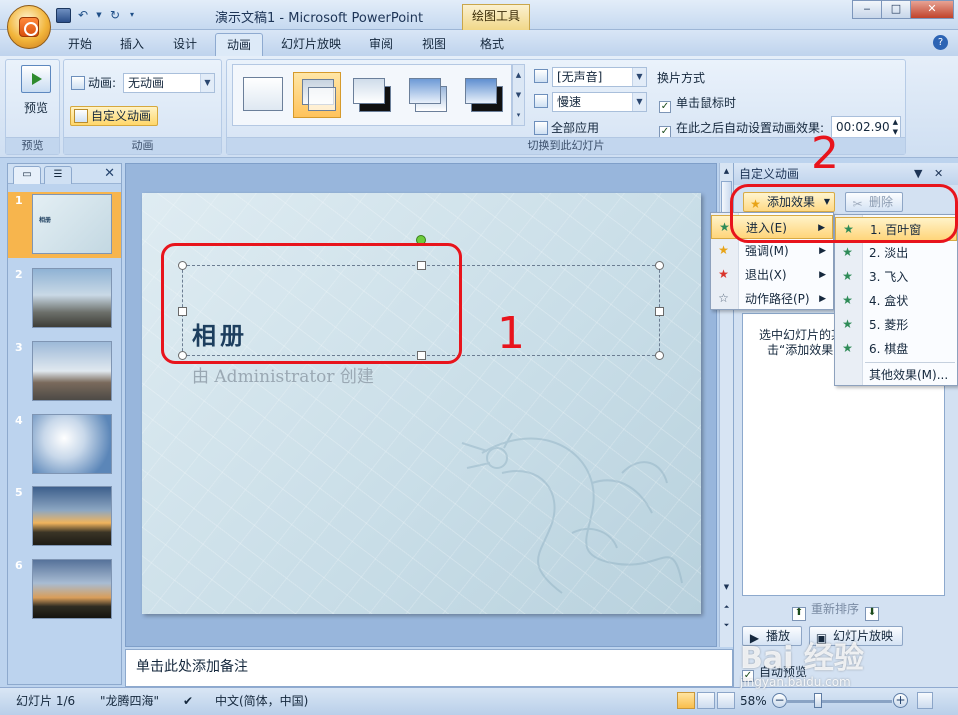 The height and width of the screenshot is (715, 958). Describe the element at coordinates (32, 145) in the screenshot. I see `group-preview-label: 预览` at that location.